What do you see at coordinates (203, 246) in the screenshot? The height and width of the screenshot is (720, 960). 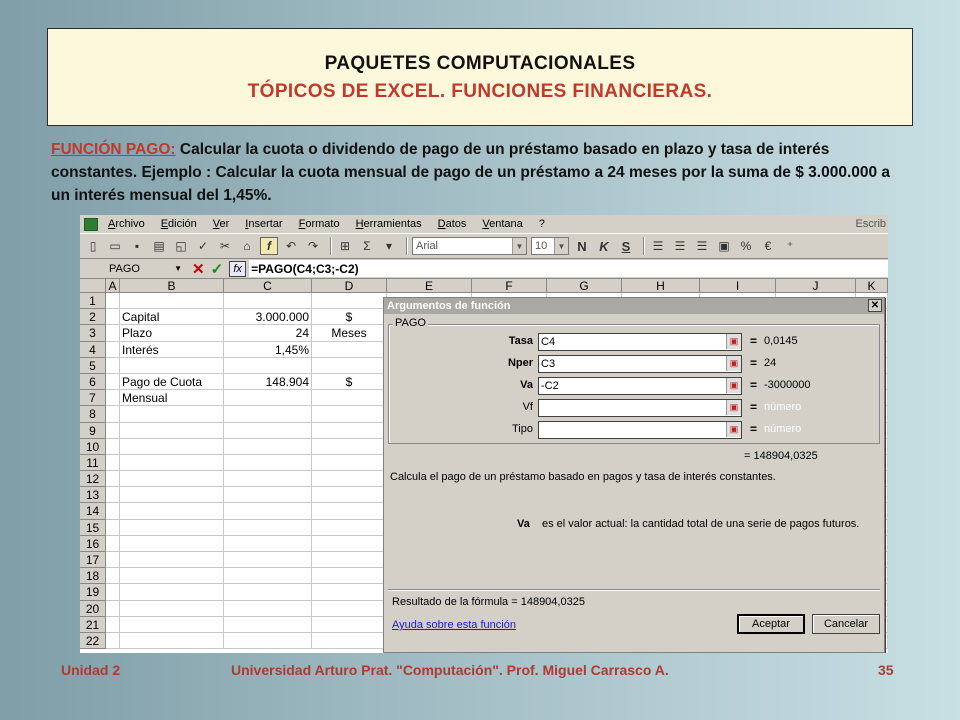 I see `spelling-icon: ✓` at bounding box center [203, 246].